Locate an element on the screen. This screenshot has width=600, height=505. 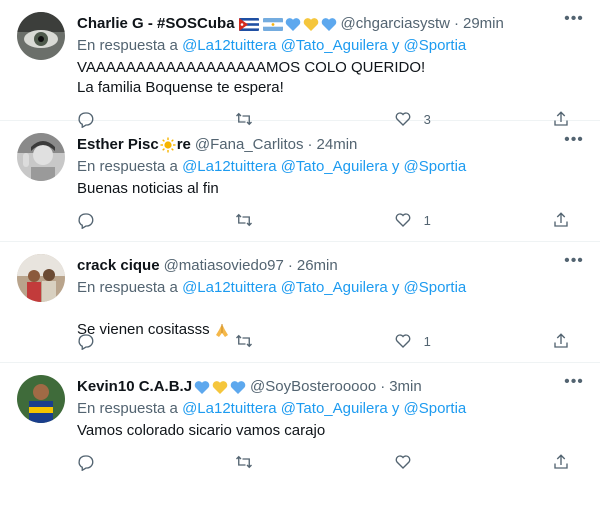
timestamp: 29min is located at coordinates (483, 24).